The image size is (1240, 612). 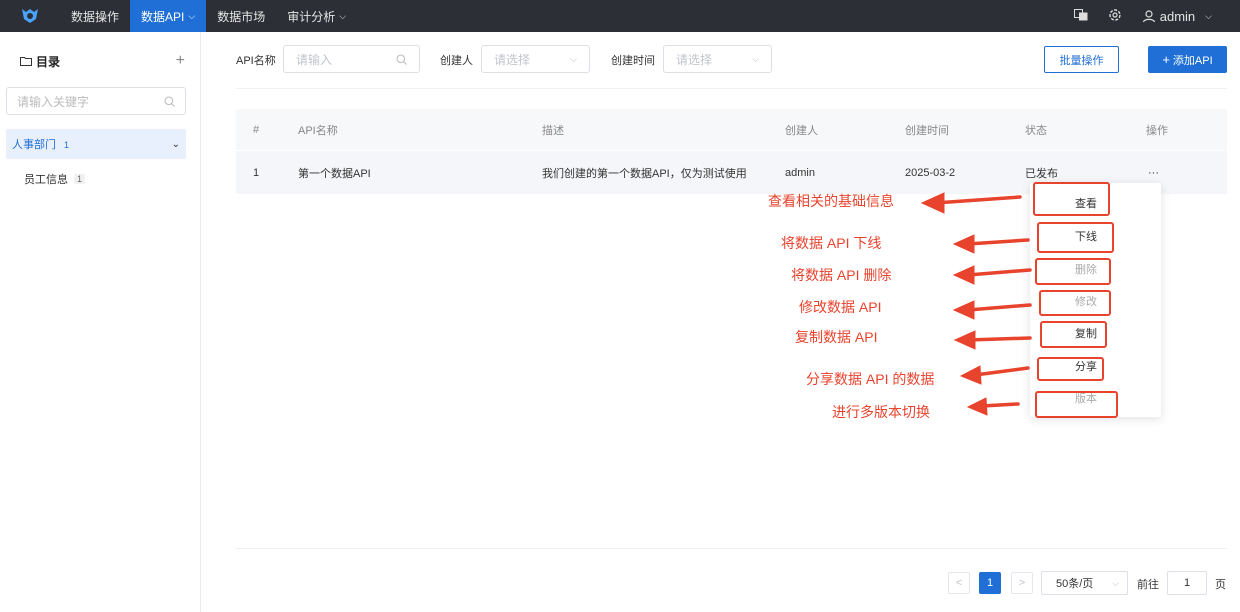 I want to click on annotation-edit: 修改数据 API, so click(x=840, y=307).